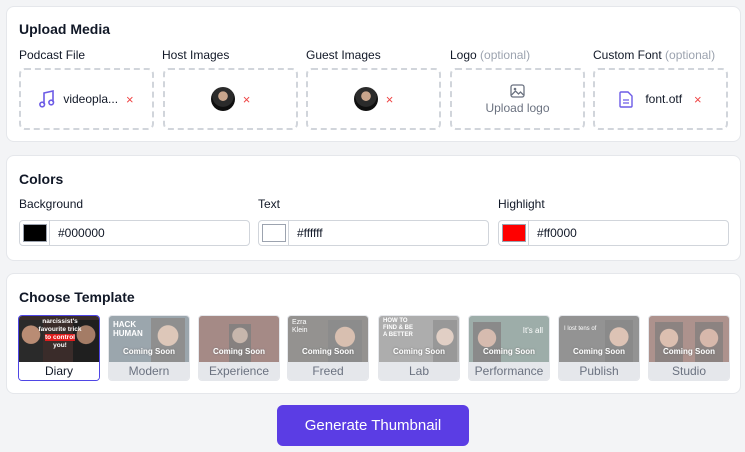  I want to click on template-performance-thumbnail: It's all Coming Soon, so click(509, 339).